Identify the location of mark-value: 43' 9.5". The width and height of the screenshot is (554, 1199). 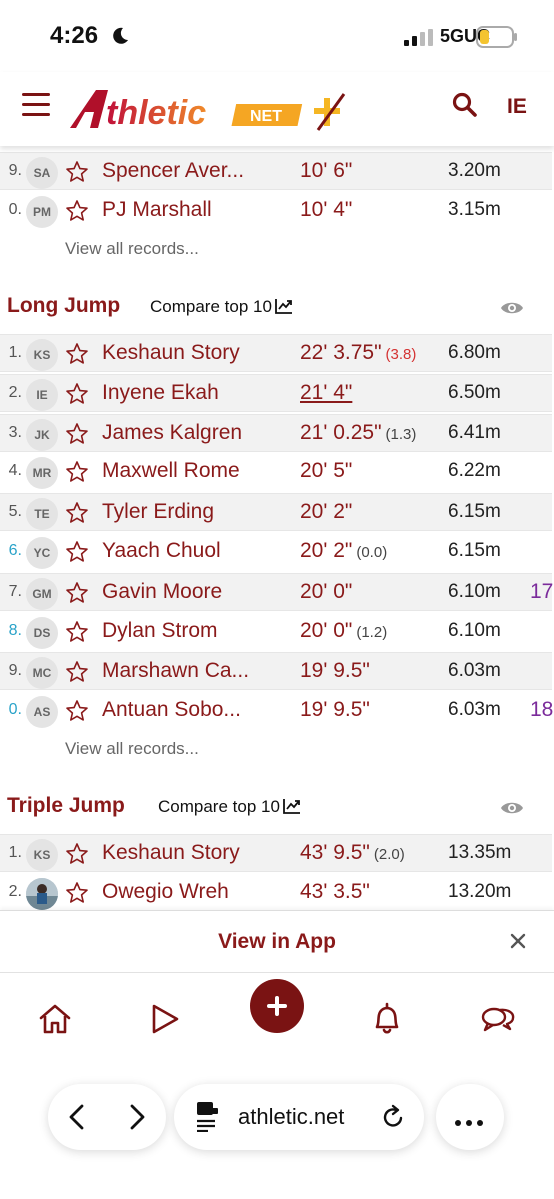
(335, 852).